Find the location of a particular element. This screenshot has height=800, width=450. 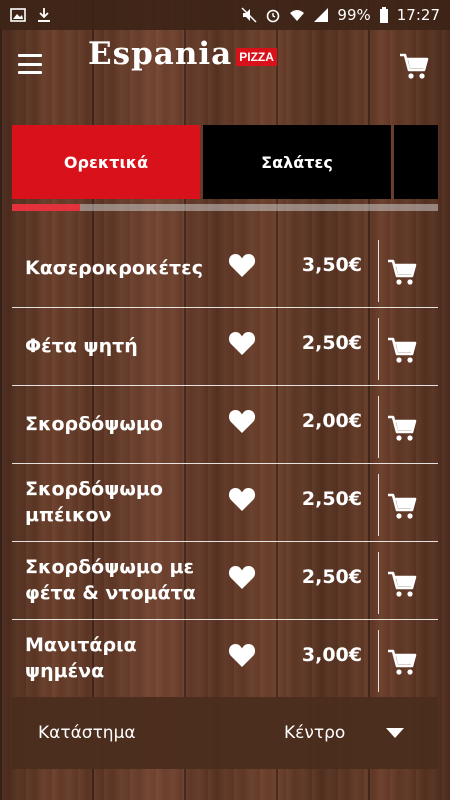

list-item: Σκορδόψωμο 2,00€ is located at coordinates (225, 425).